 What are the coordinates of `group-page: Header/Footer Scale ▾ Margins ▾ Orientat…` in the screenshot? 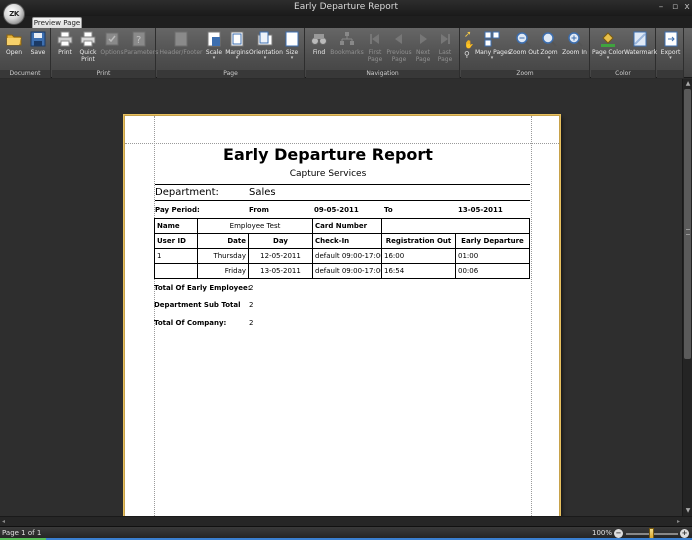 It's located at (231, 53).